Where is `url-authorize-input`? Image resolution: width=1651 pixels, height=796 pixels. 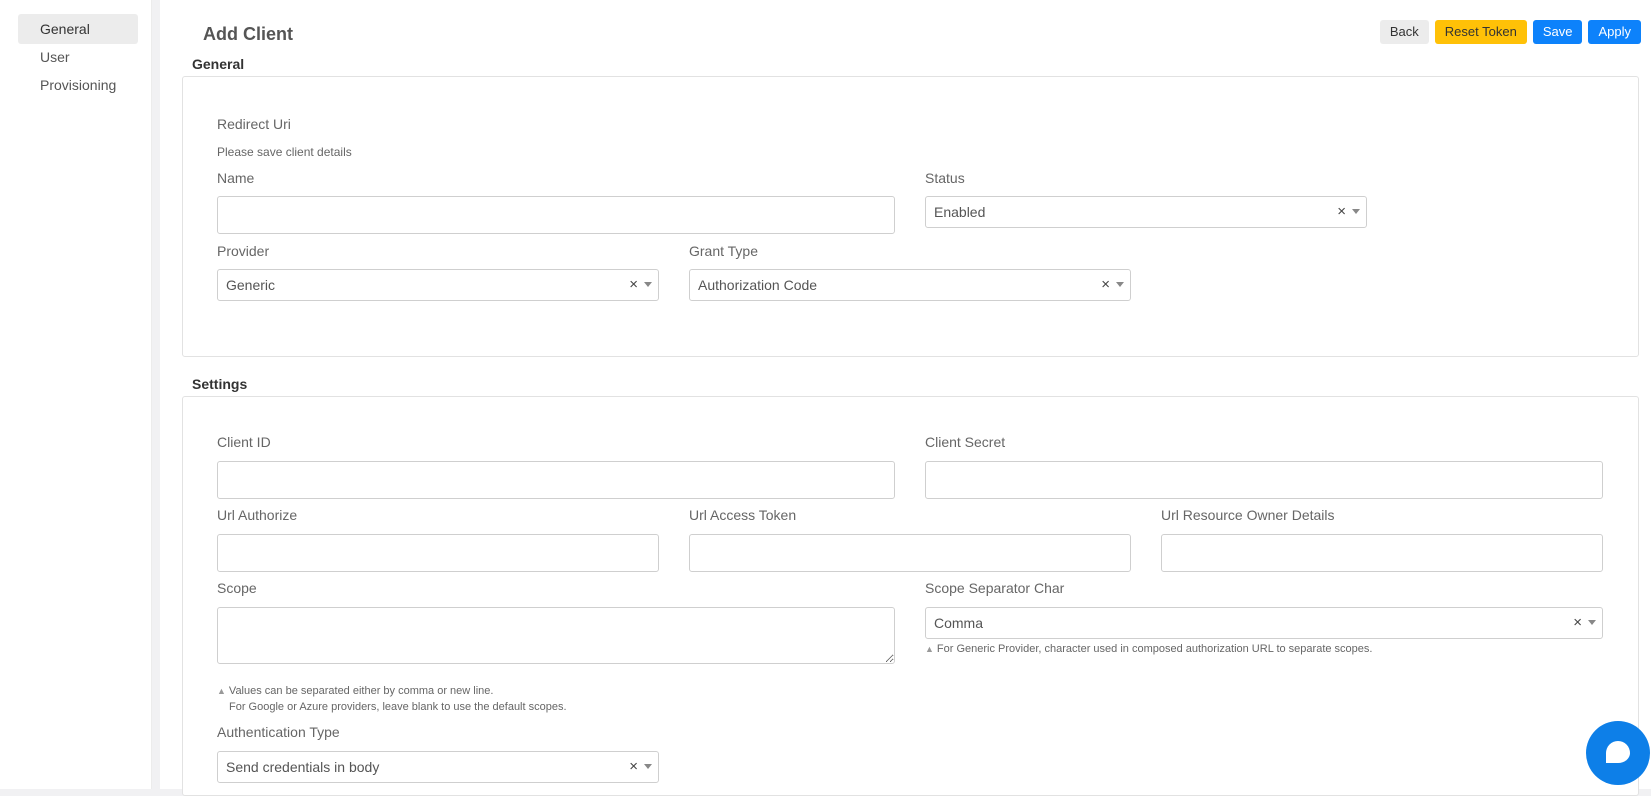
url-authorize-input is located at coordinates (438, 553).